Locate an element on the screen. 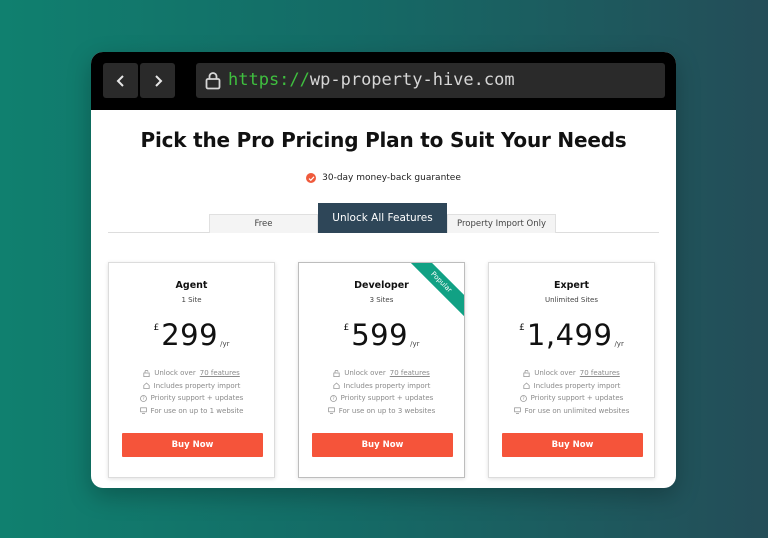 This screenshot has width=768, height=538. price-amount: 599 is located at coordinates (380, 335).